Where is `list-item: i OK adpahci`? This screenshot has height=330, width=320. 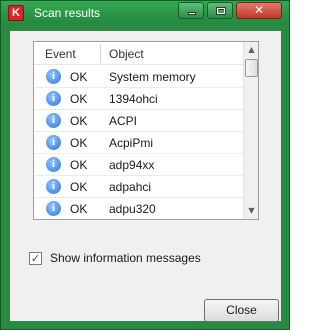 list-item: i OK adpahci is located at coordinates (138, 187).